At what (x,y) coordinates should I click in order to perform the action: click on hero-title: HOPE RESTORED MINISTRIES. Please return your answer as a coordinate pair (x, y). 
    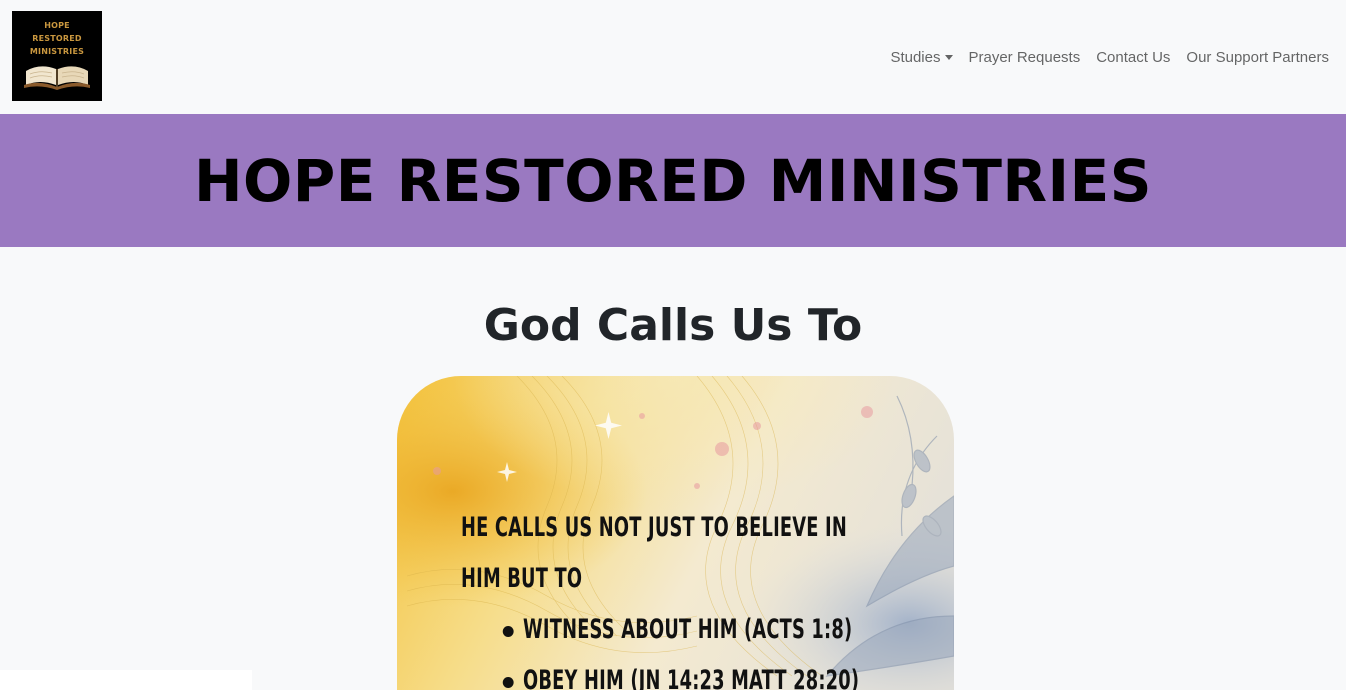
    Looking at the image, I should click on (673, 180).